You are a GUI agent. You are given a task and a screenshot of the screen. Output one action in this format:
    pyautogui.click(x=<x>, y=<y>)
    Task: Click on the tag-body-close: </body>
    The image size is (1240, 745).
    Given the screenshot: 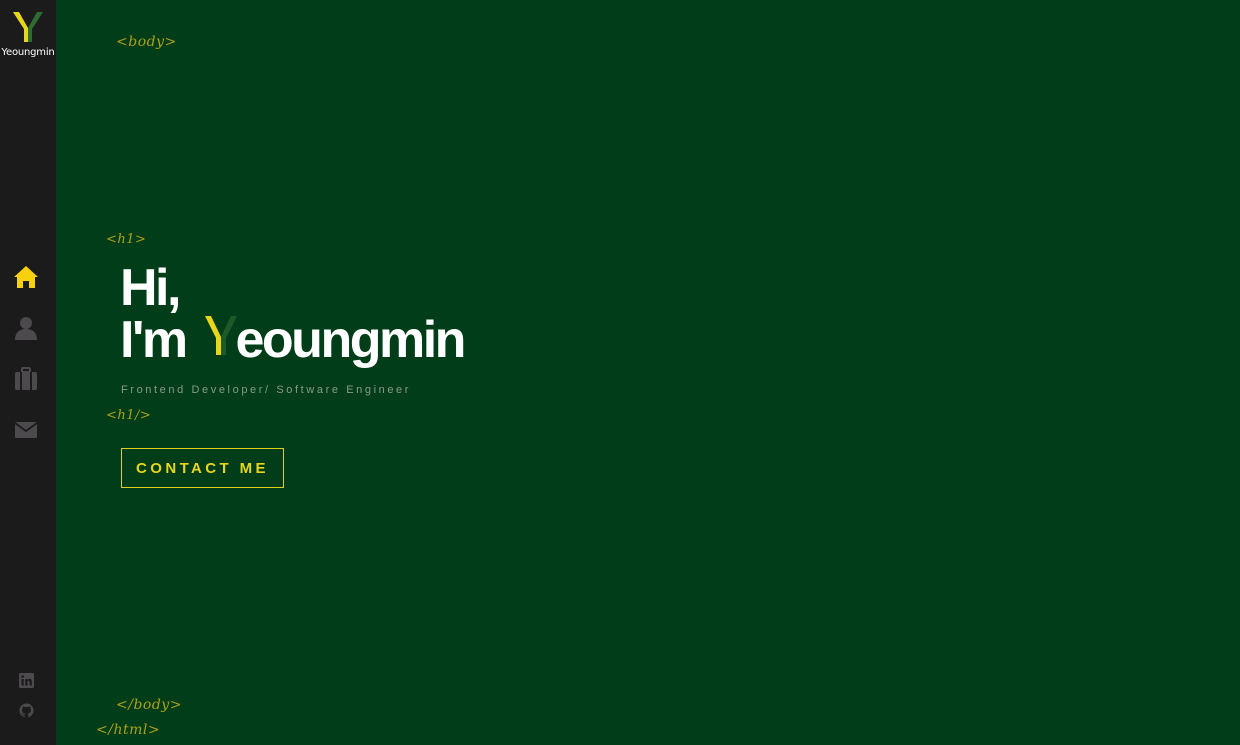 What is the action you would take?
    pyautogui.click(x=149, y=705)
    